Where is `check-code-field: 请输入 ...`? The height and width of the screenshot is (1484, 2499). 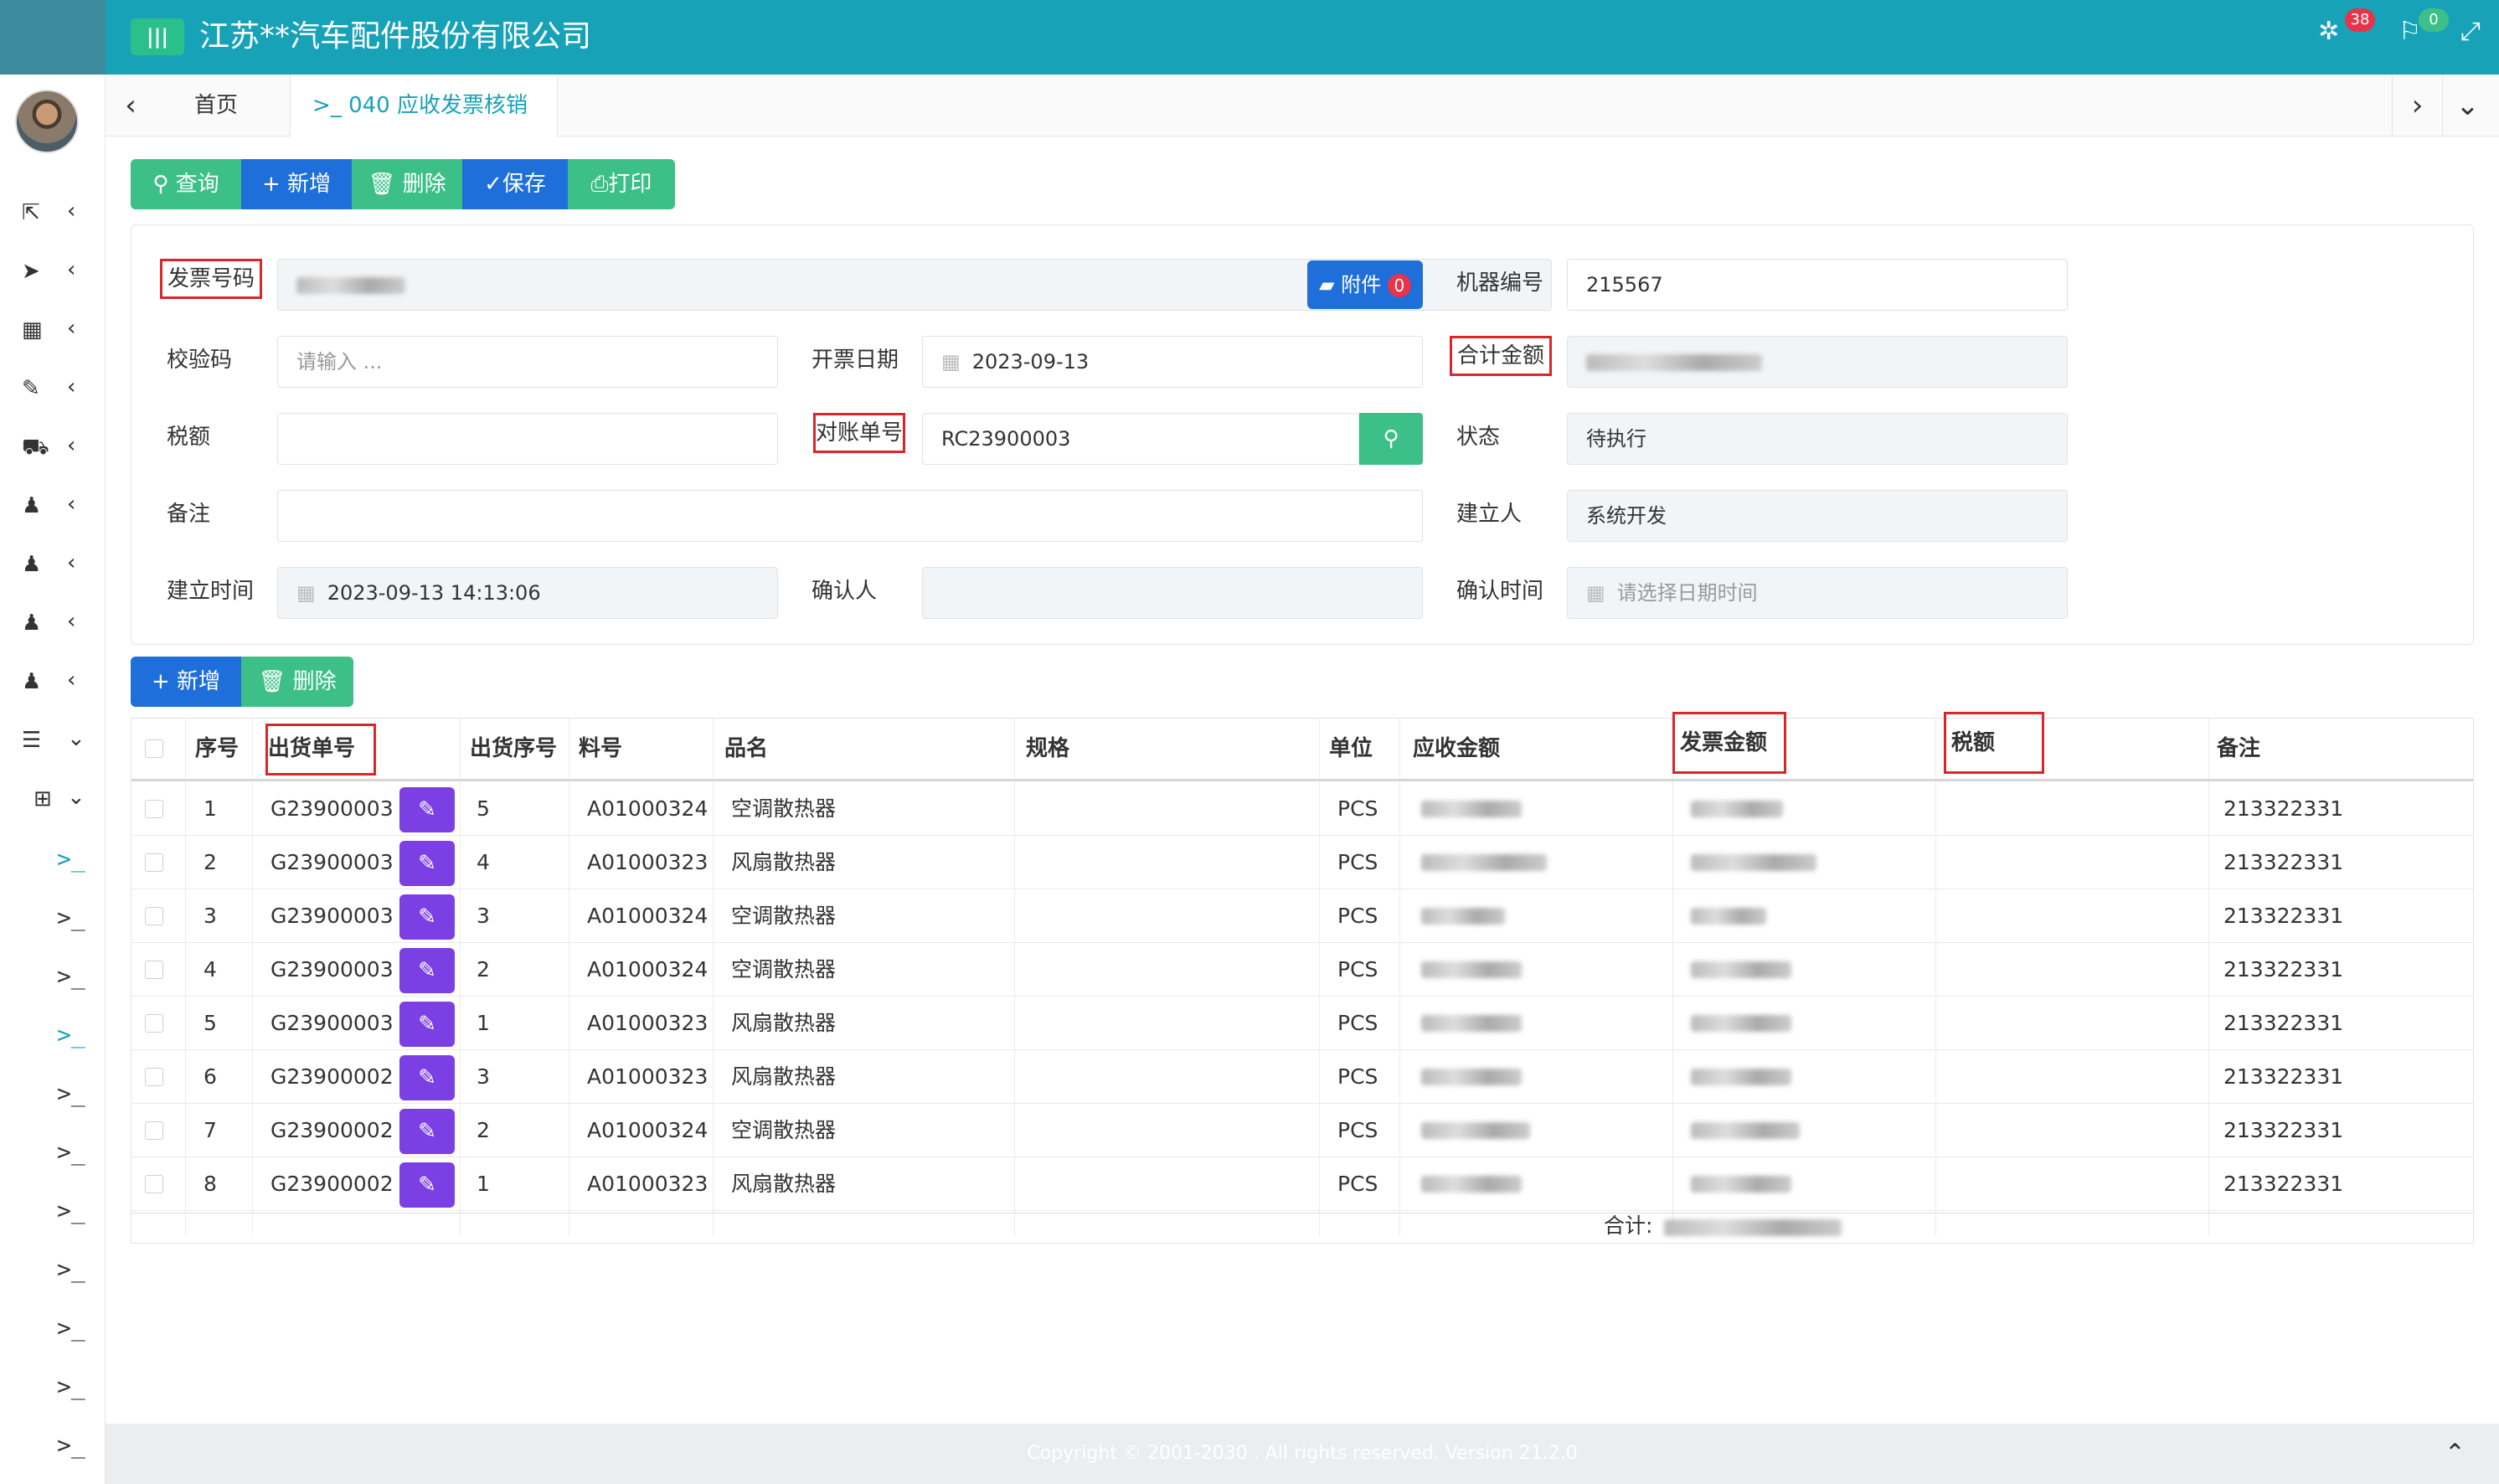 check-code-field: 请输入 ... is located at coordinates (527, 362).